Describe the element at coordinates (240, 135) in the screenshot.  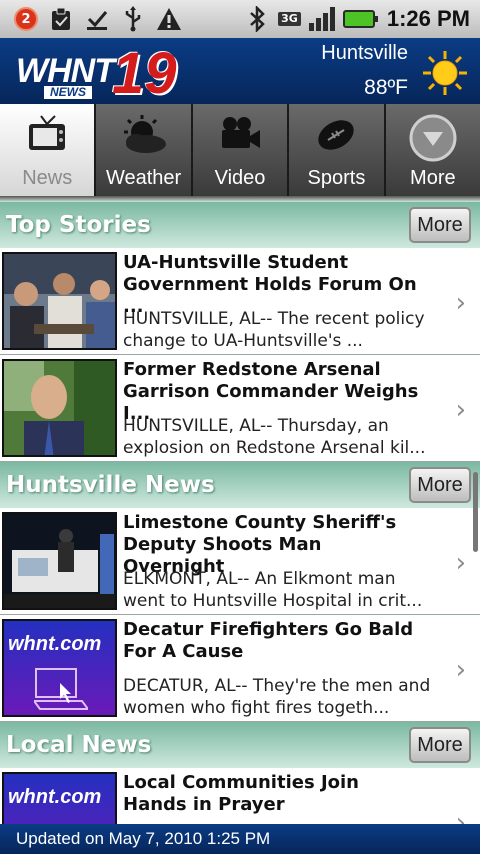
I see `video-camera-icon` at that location.